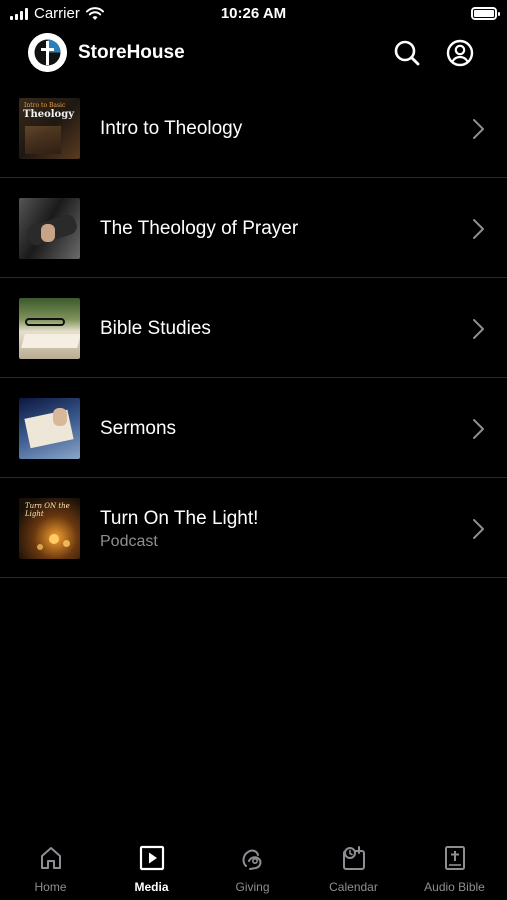  What do you see at coordinates (50, 887) in the screenshot?
I see `tab-label: Home` at bounding box center [50, 887].